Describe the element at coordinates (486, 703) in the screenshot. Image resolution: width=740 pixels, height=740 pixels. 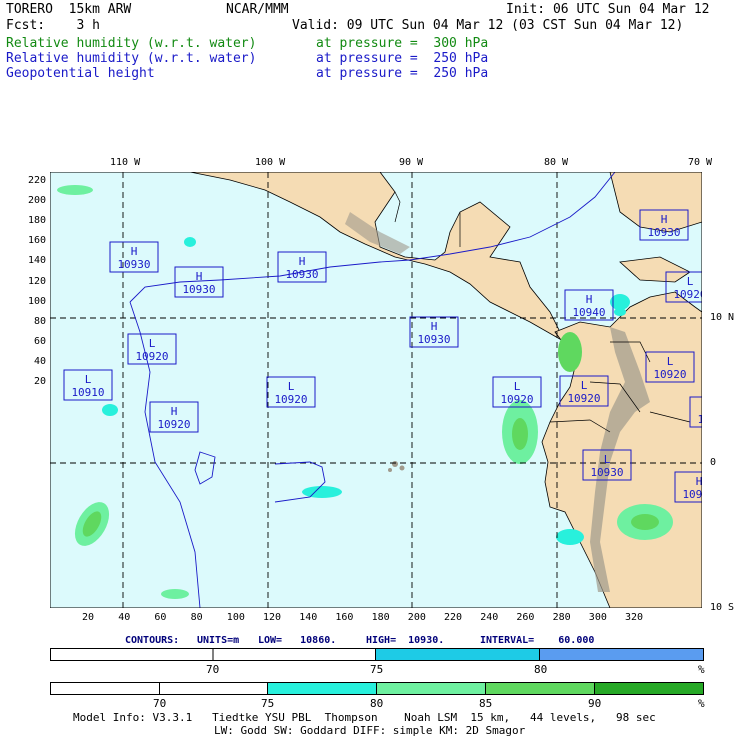
I see `colorbar-300-label-85: 85` at that location.